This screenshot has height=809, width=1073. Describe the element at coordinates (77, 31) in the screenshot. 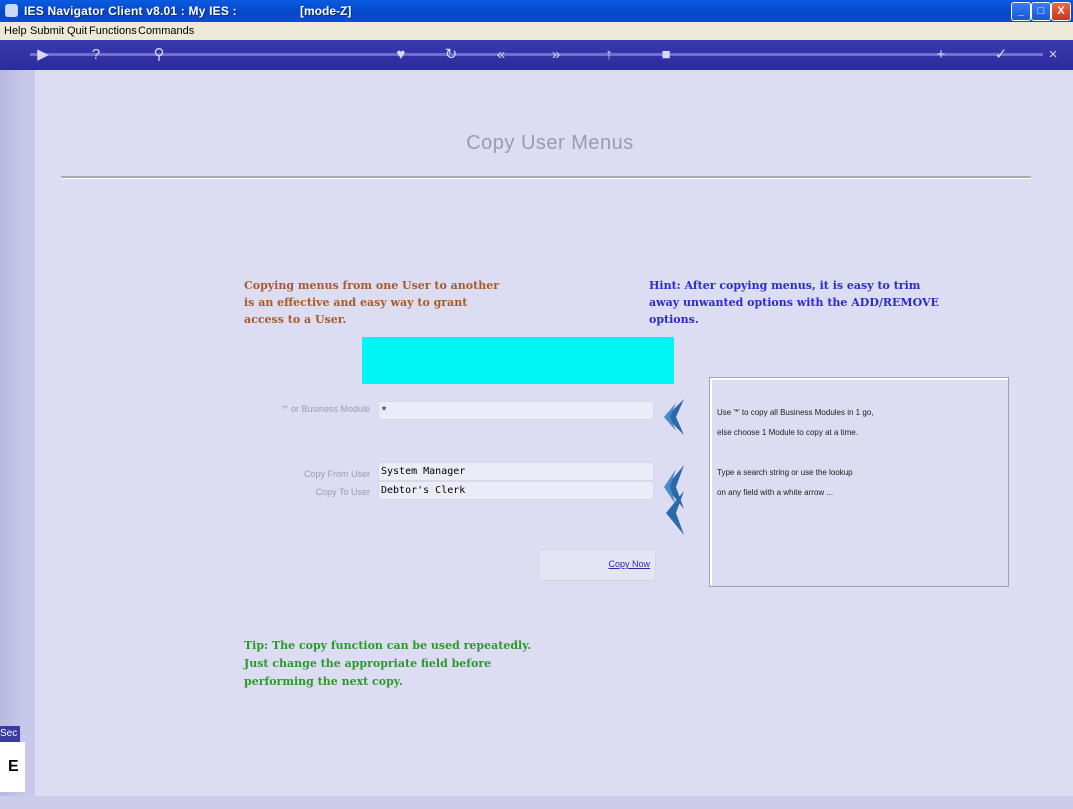

I see `menu-quit: Quit` at that location.